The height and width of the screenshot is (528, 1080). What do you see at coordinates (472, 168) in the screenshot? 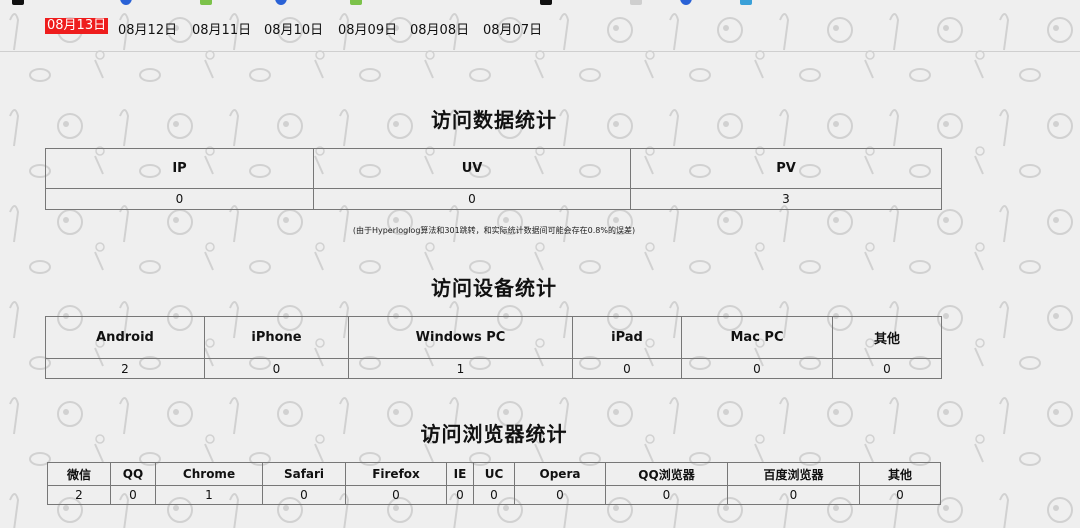
I see `table-header-cell: UV` at bounding box center [472, 168].